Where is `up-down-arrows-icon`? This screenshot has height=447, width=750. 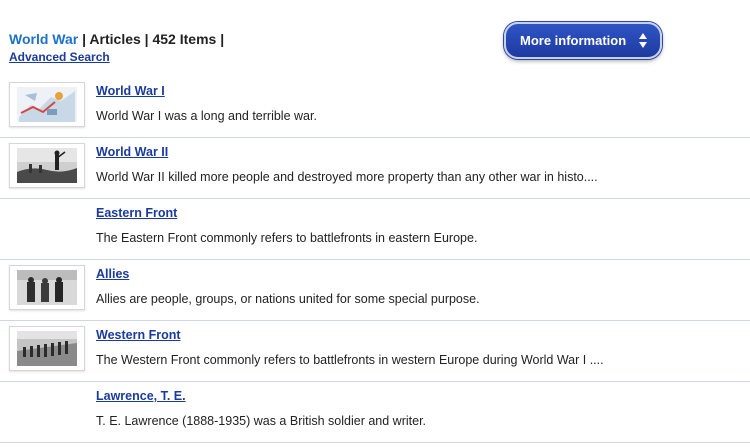
up-down-arrows-icon is located at coordinates (643, 40).